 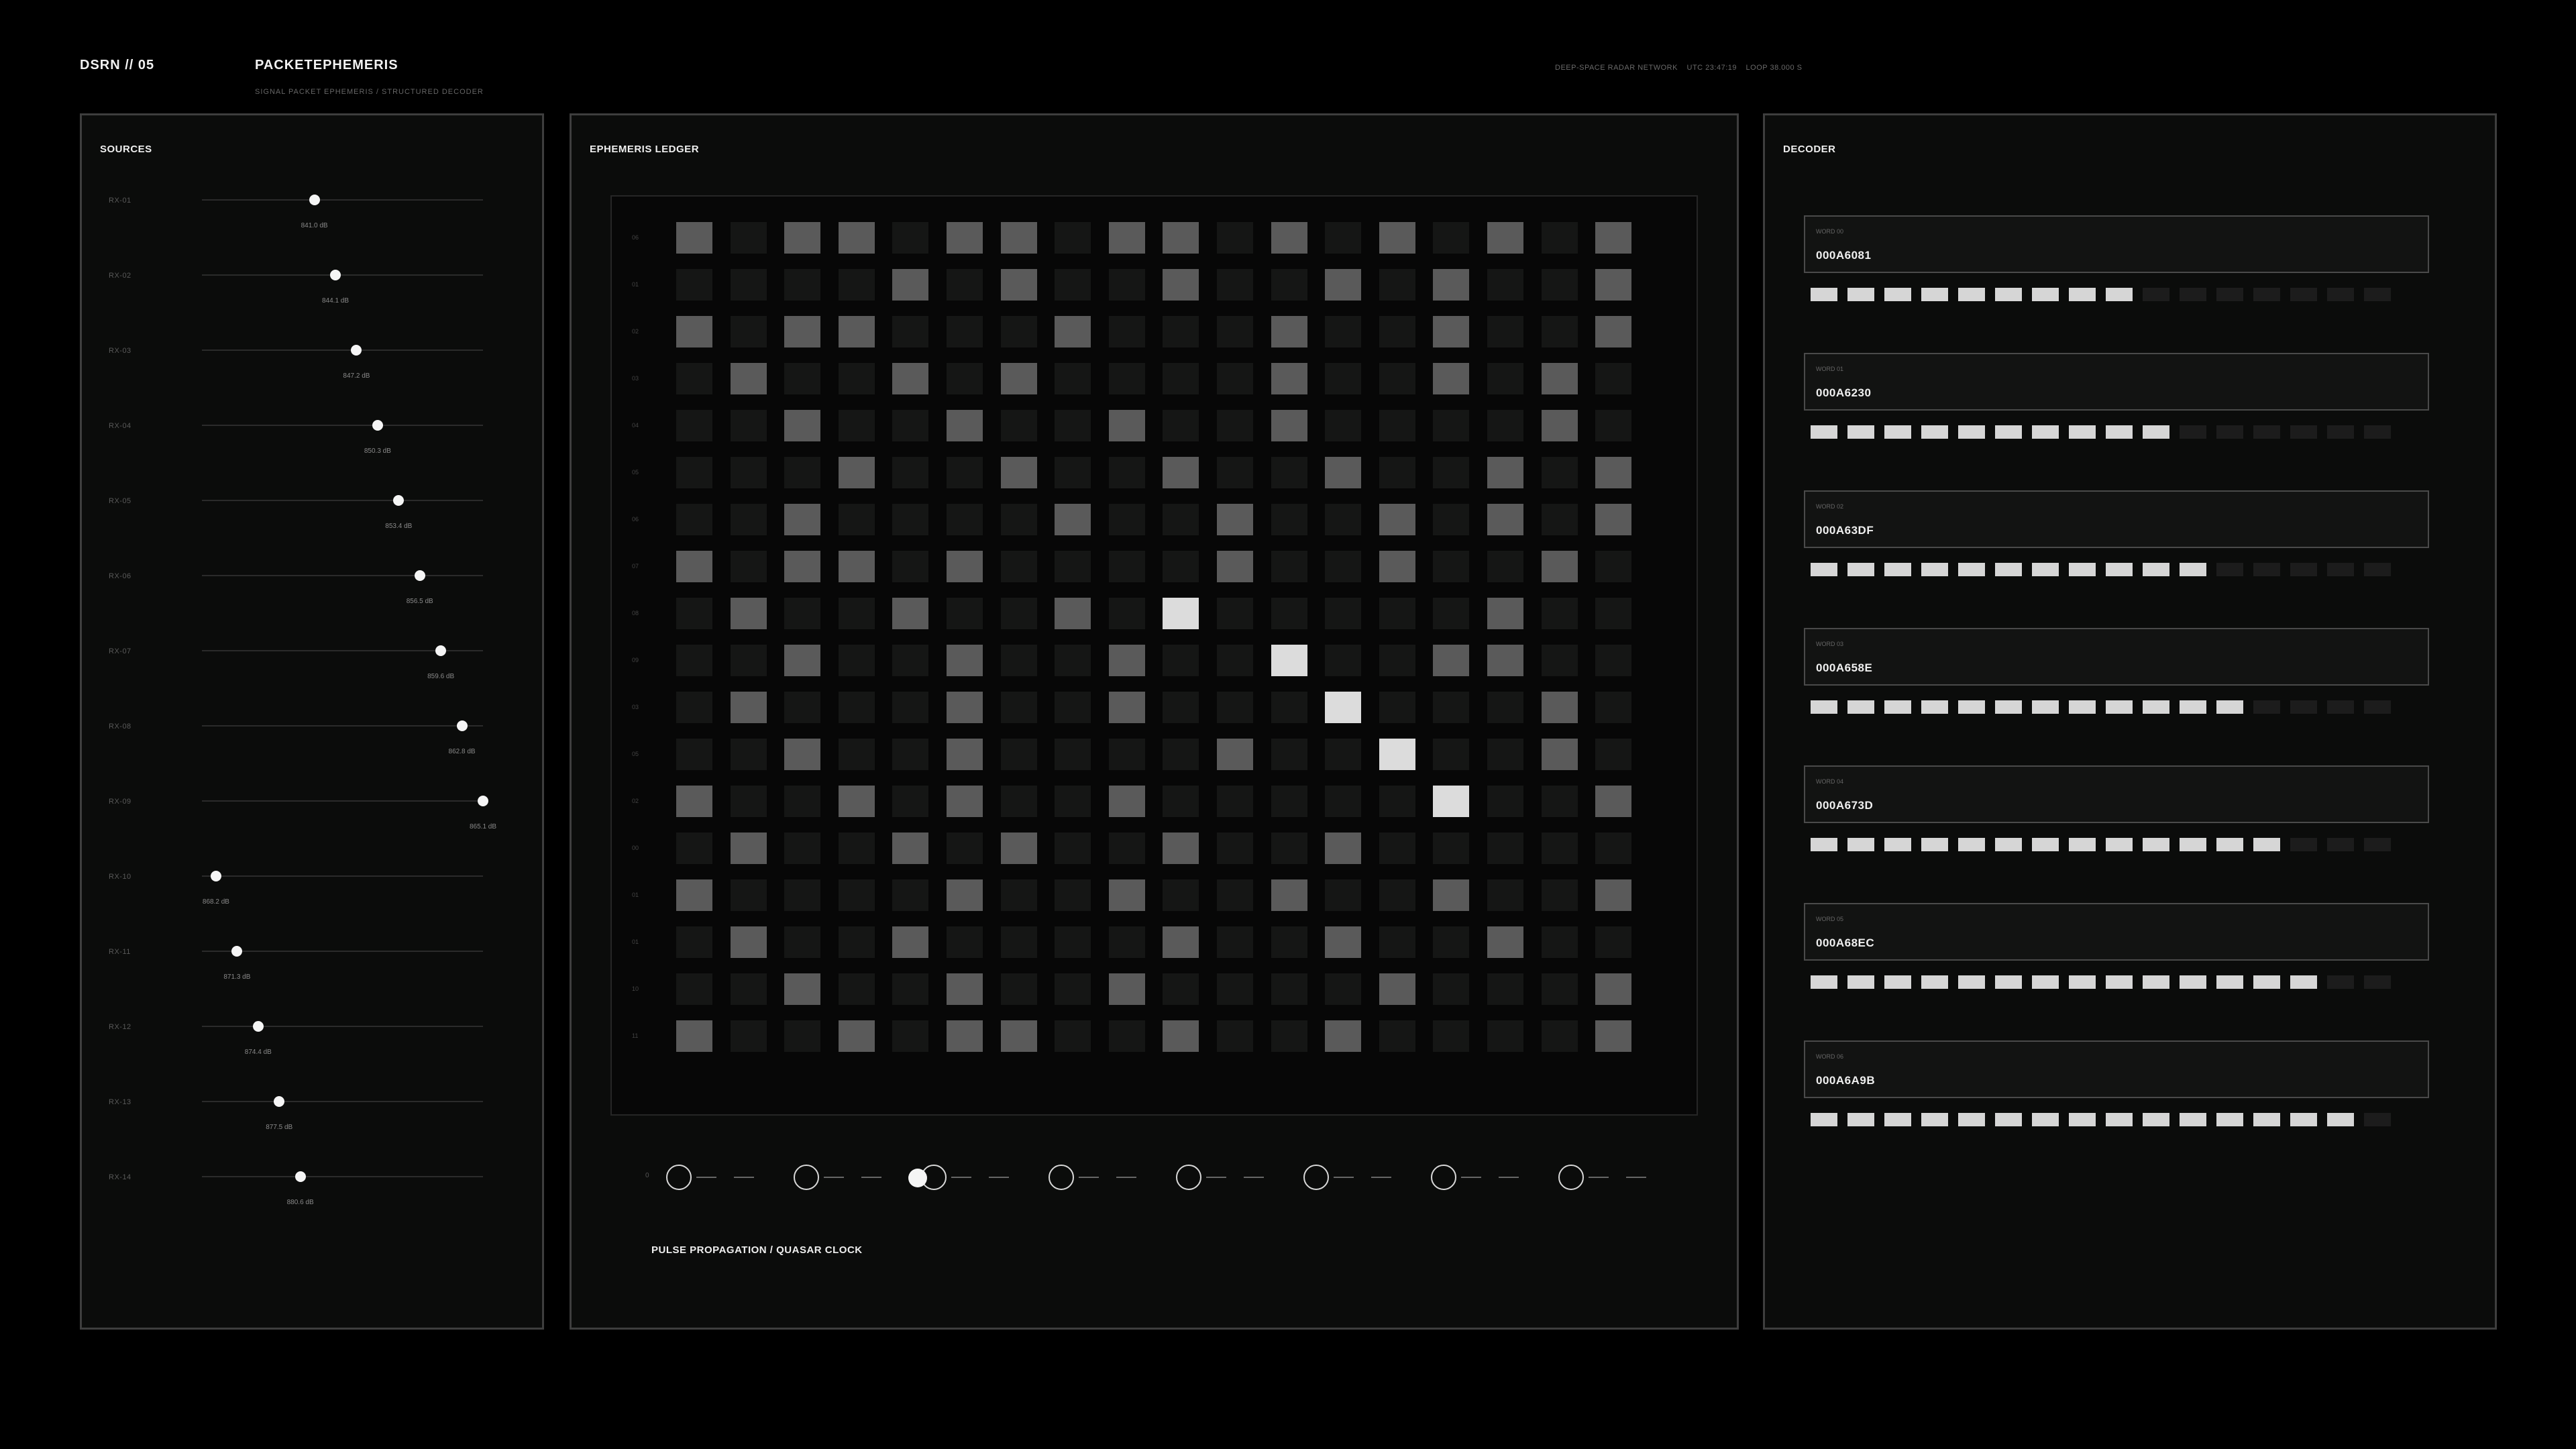 I want to click on source-slider: 865.1 dB, so click(x=349, y=813).